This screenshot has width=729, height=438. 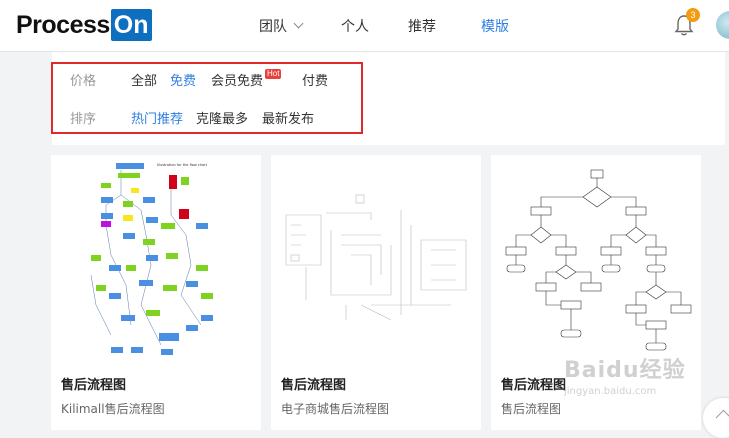 What do you see at coordinates (113, 409) in the screenshot?
I see `card-subtitle: Kilimall售后流程图` at bounding box center [113, 409].